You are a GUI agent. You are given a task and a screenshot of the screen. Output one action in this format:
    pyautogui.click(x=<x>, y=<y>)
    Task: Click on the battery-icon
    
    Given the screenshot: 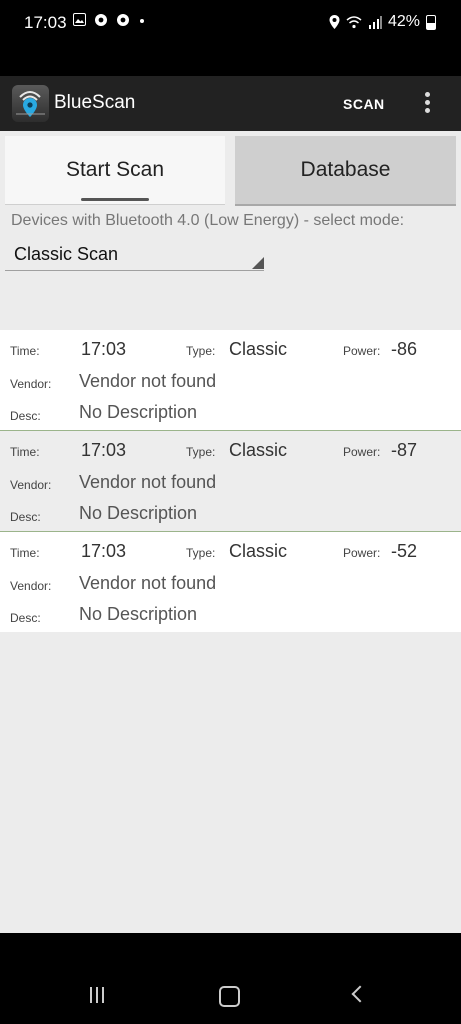 What is the action you would take?
    pyautogui.click(x=431, y=22)
    